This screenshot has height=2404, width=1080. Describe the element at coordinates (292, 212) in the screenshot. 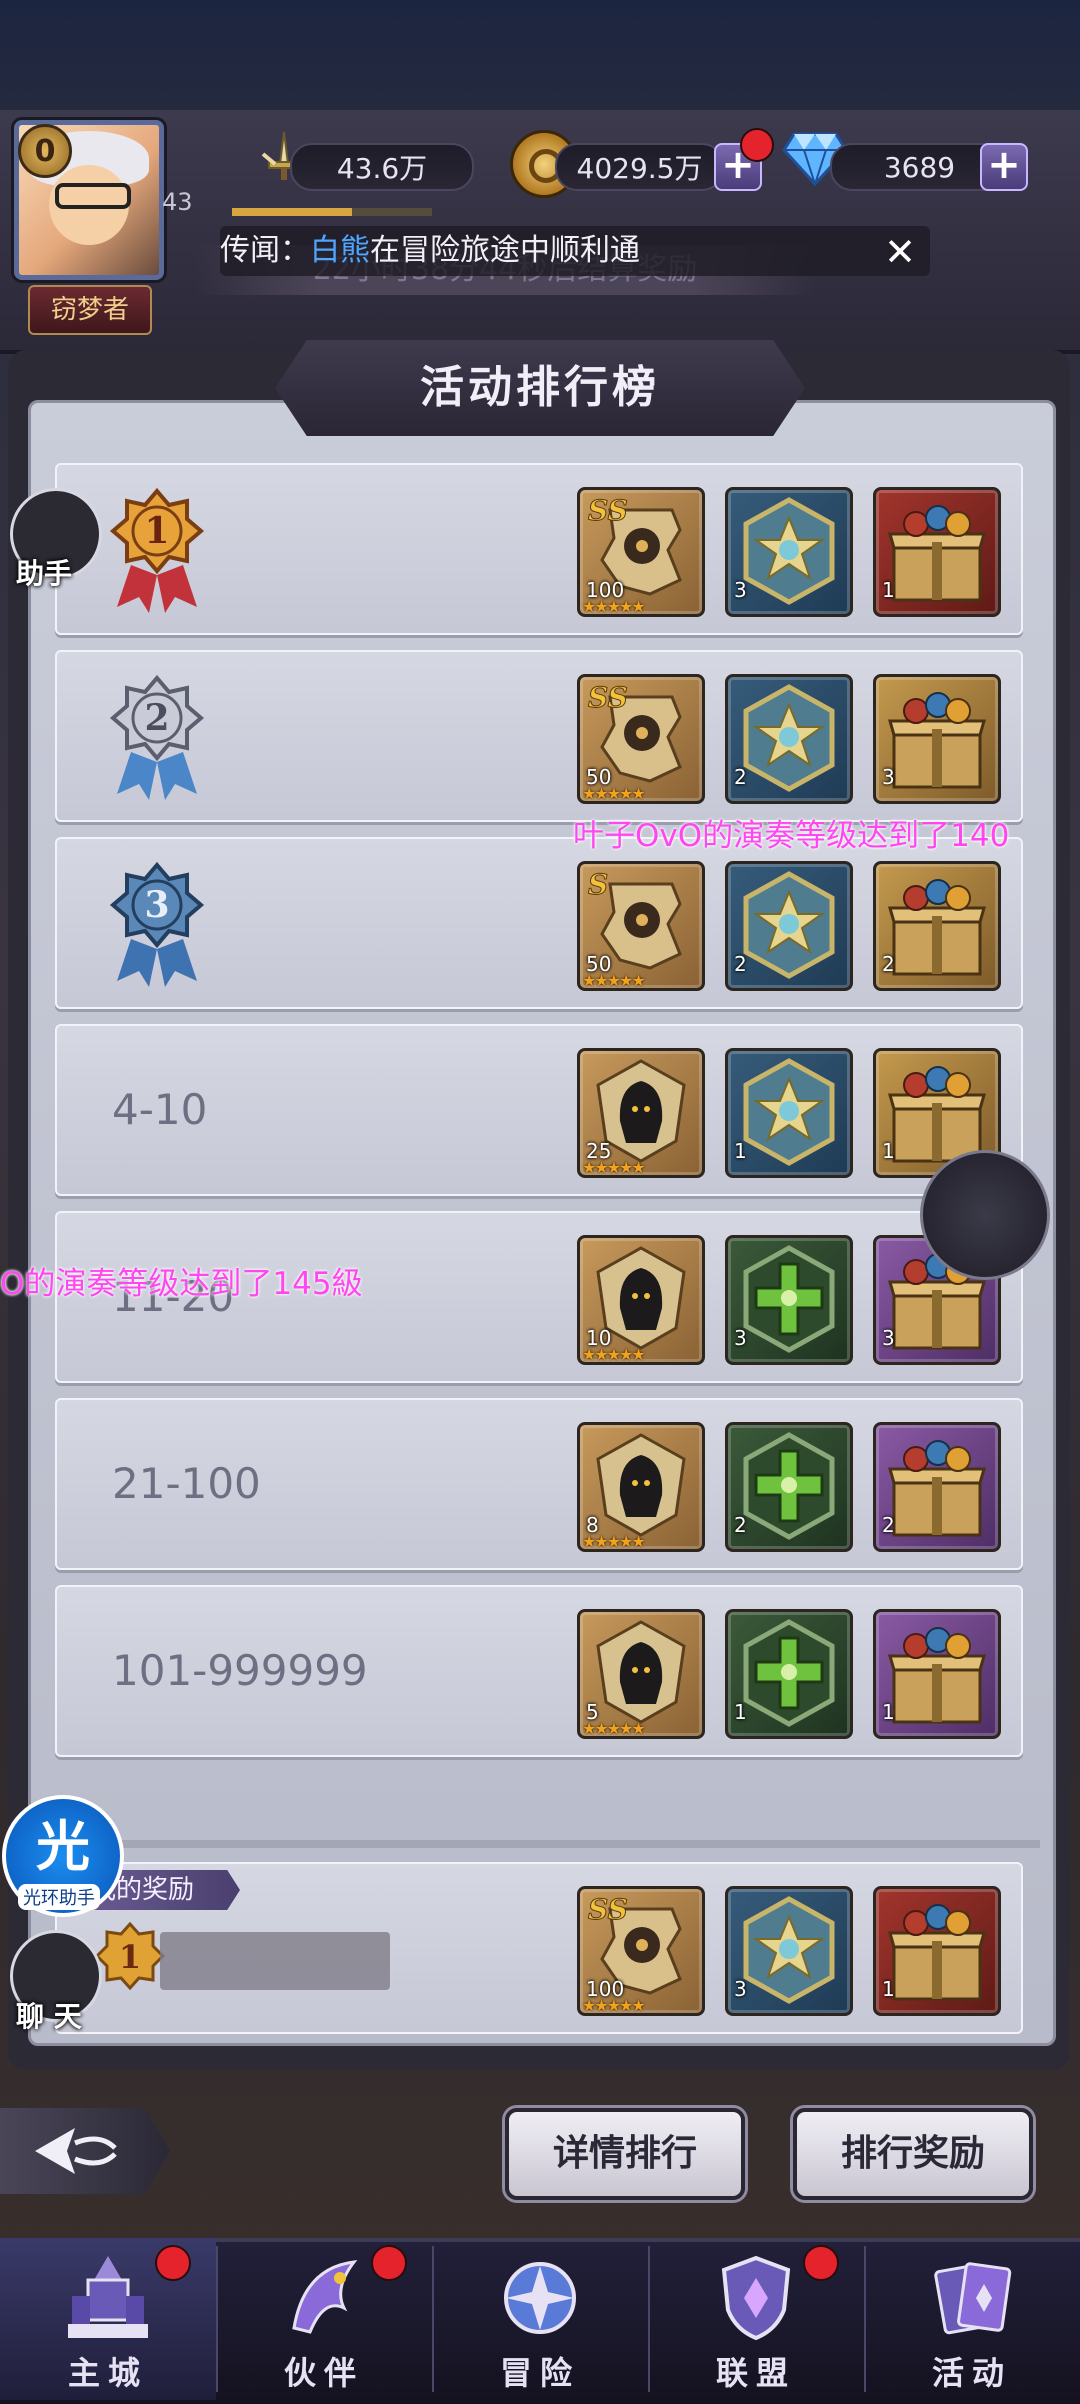

I see `exp-bar-fill` at that location.